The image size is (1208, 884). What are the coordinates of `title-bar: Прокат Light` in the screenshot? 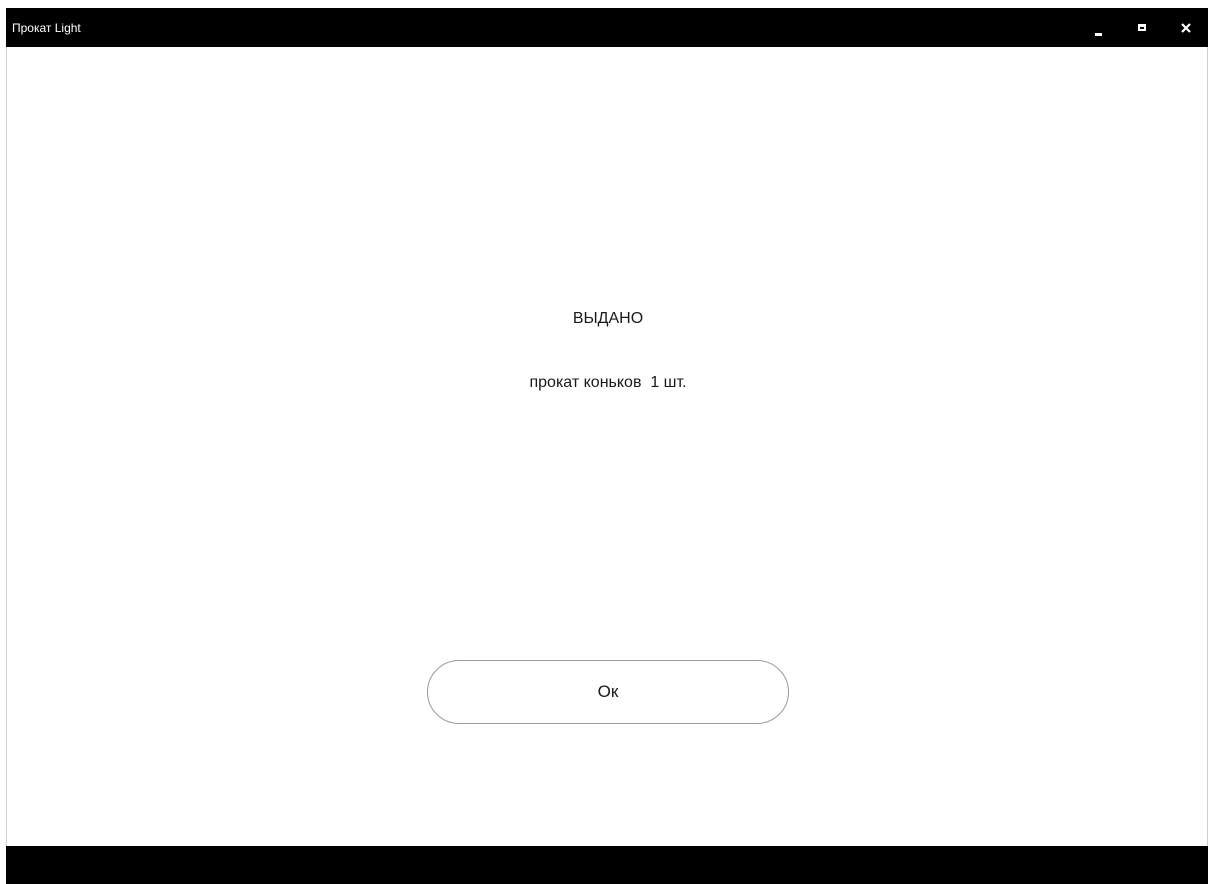 It's located at (607, 27).